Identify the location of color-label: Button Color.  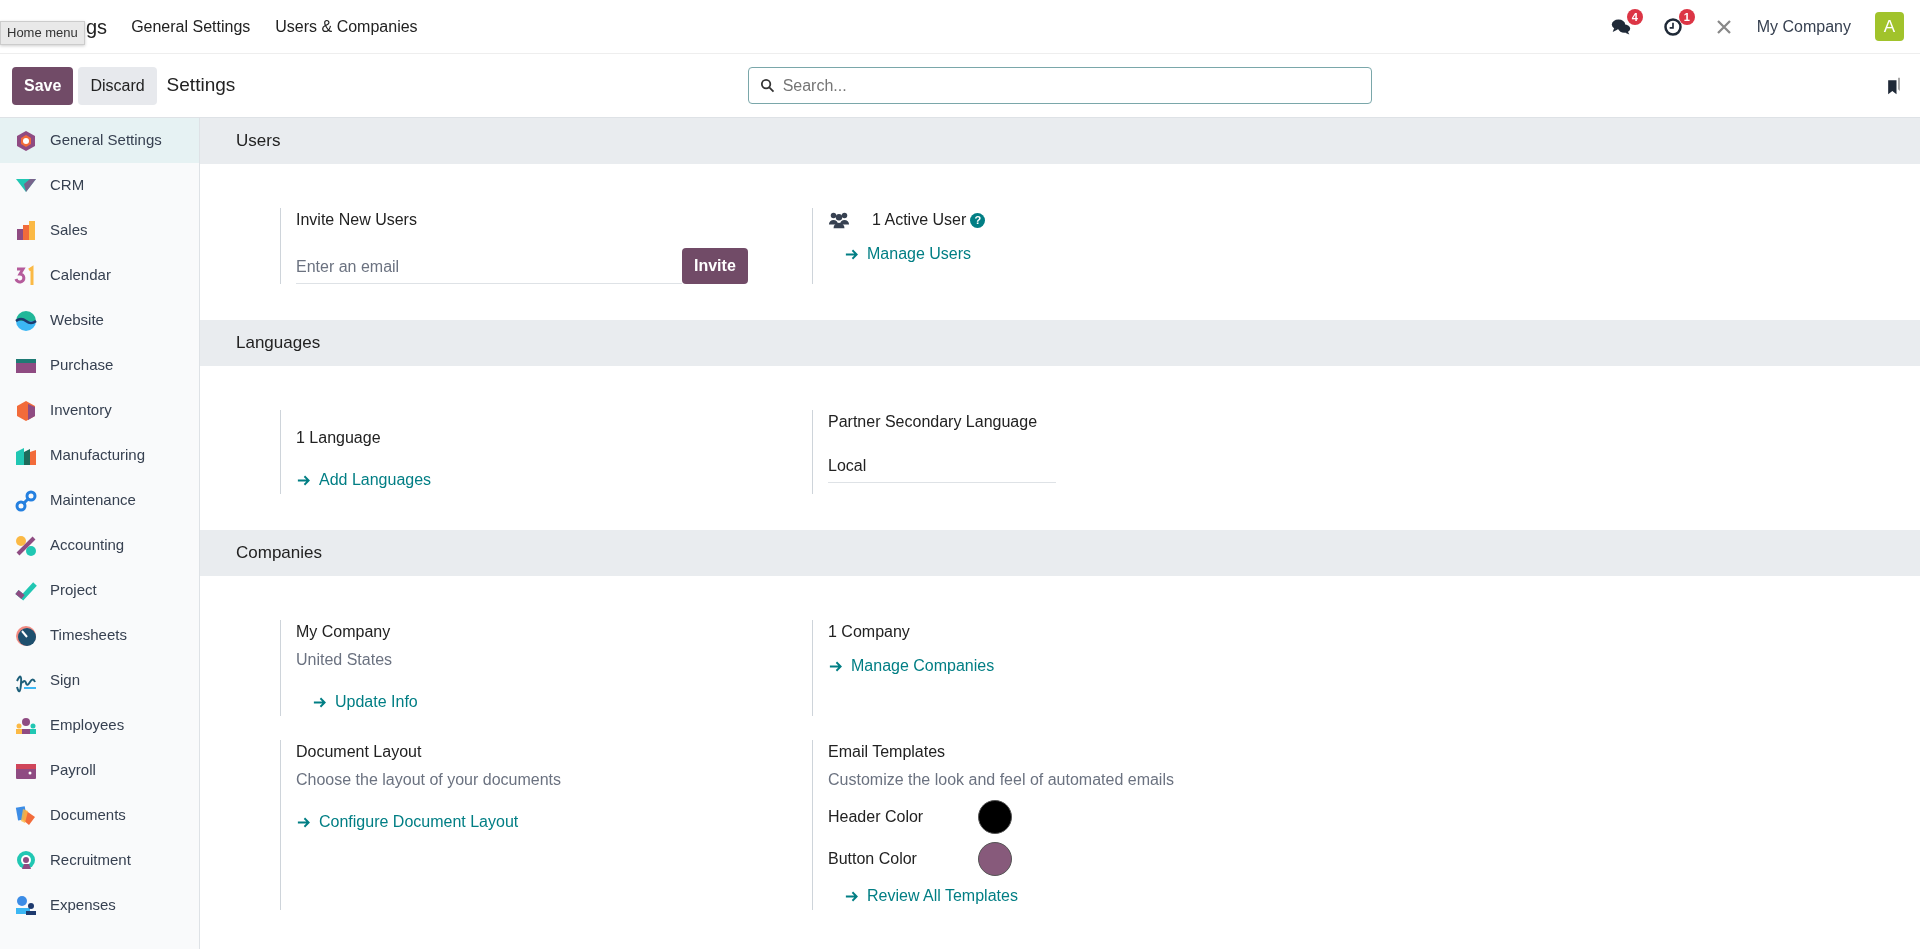
(873, 859).